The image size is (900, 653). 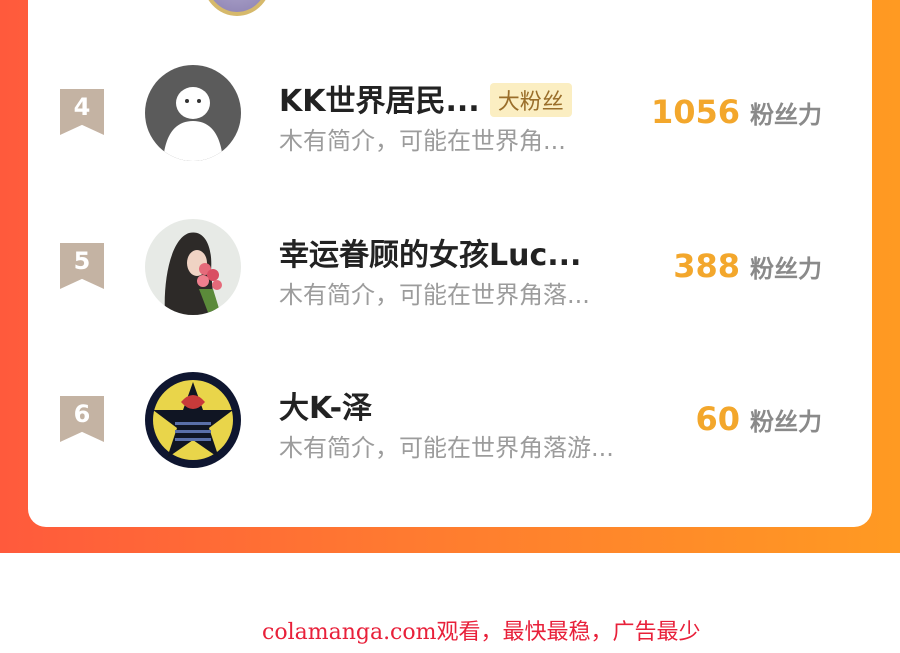 I want to click on fan-score: 388 粉丝力, so click(x=747, y=266).